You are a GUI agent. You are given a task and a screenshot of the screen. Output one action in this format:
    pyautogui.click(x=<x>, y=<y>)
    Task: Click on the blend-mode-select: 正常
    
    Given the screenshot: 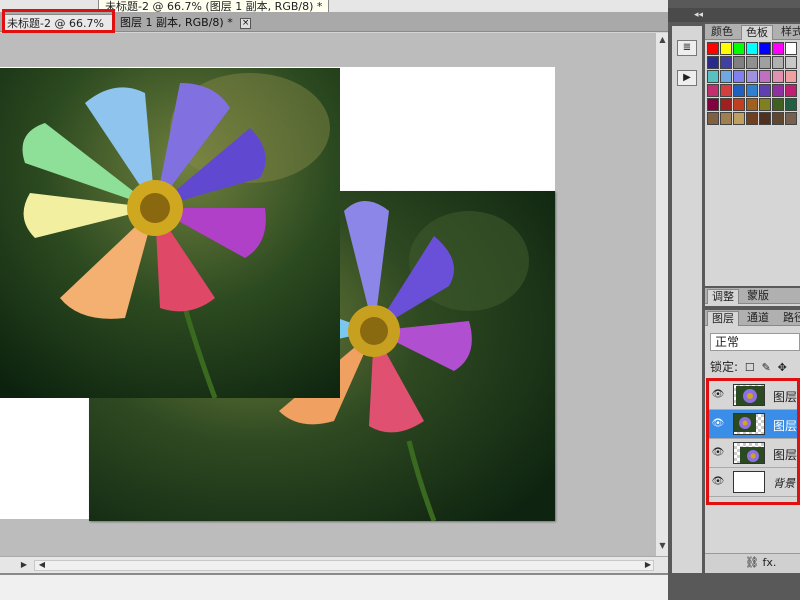 What is the action you would take?
    pyautogui.click(x=755, y=342)
    